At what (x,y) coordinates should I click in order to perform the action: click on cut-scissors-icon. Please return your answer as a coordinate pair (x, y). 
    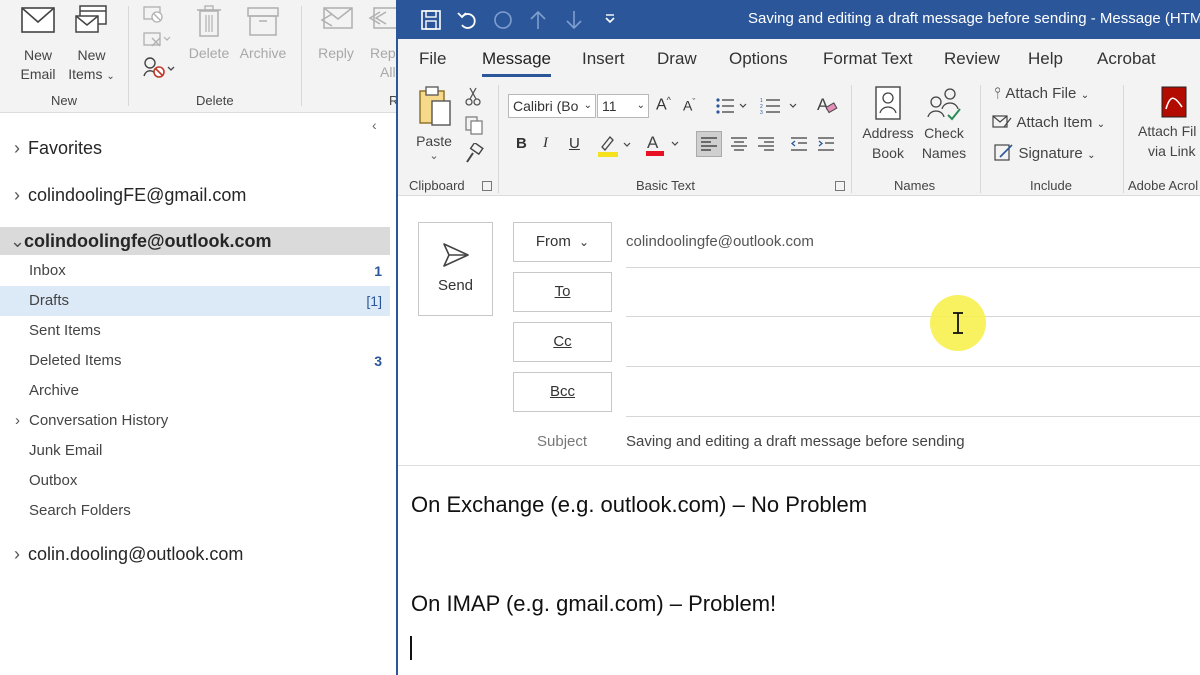
    Looking at the image, I should click on (473, 97).